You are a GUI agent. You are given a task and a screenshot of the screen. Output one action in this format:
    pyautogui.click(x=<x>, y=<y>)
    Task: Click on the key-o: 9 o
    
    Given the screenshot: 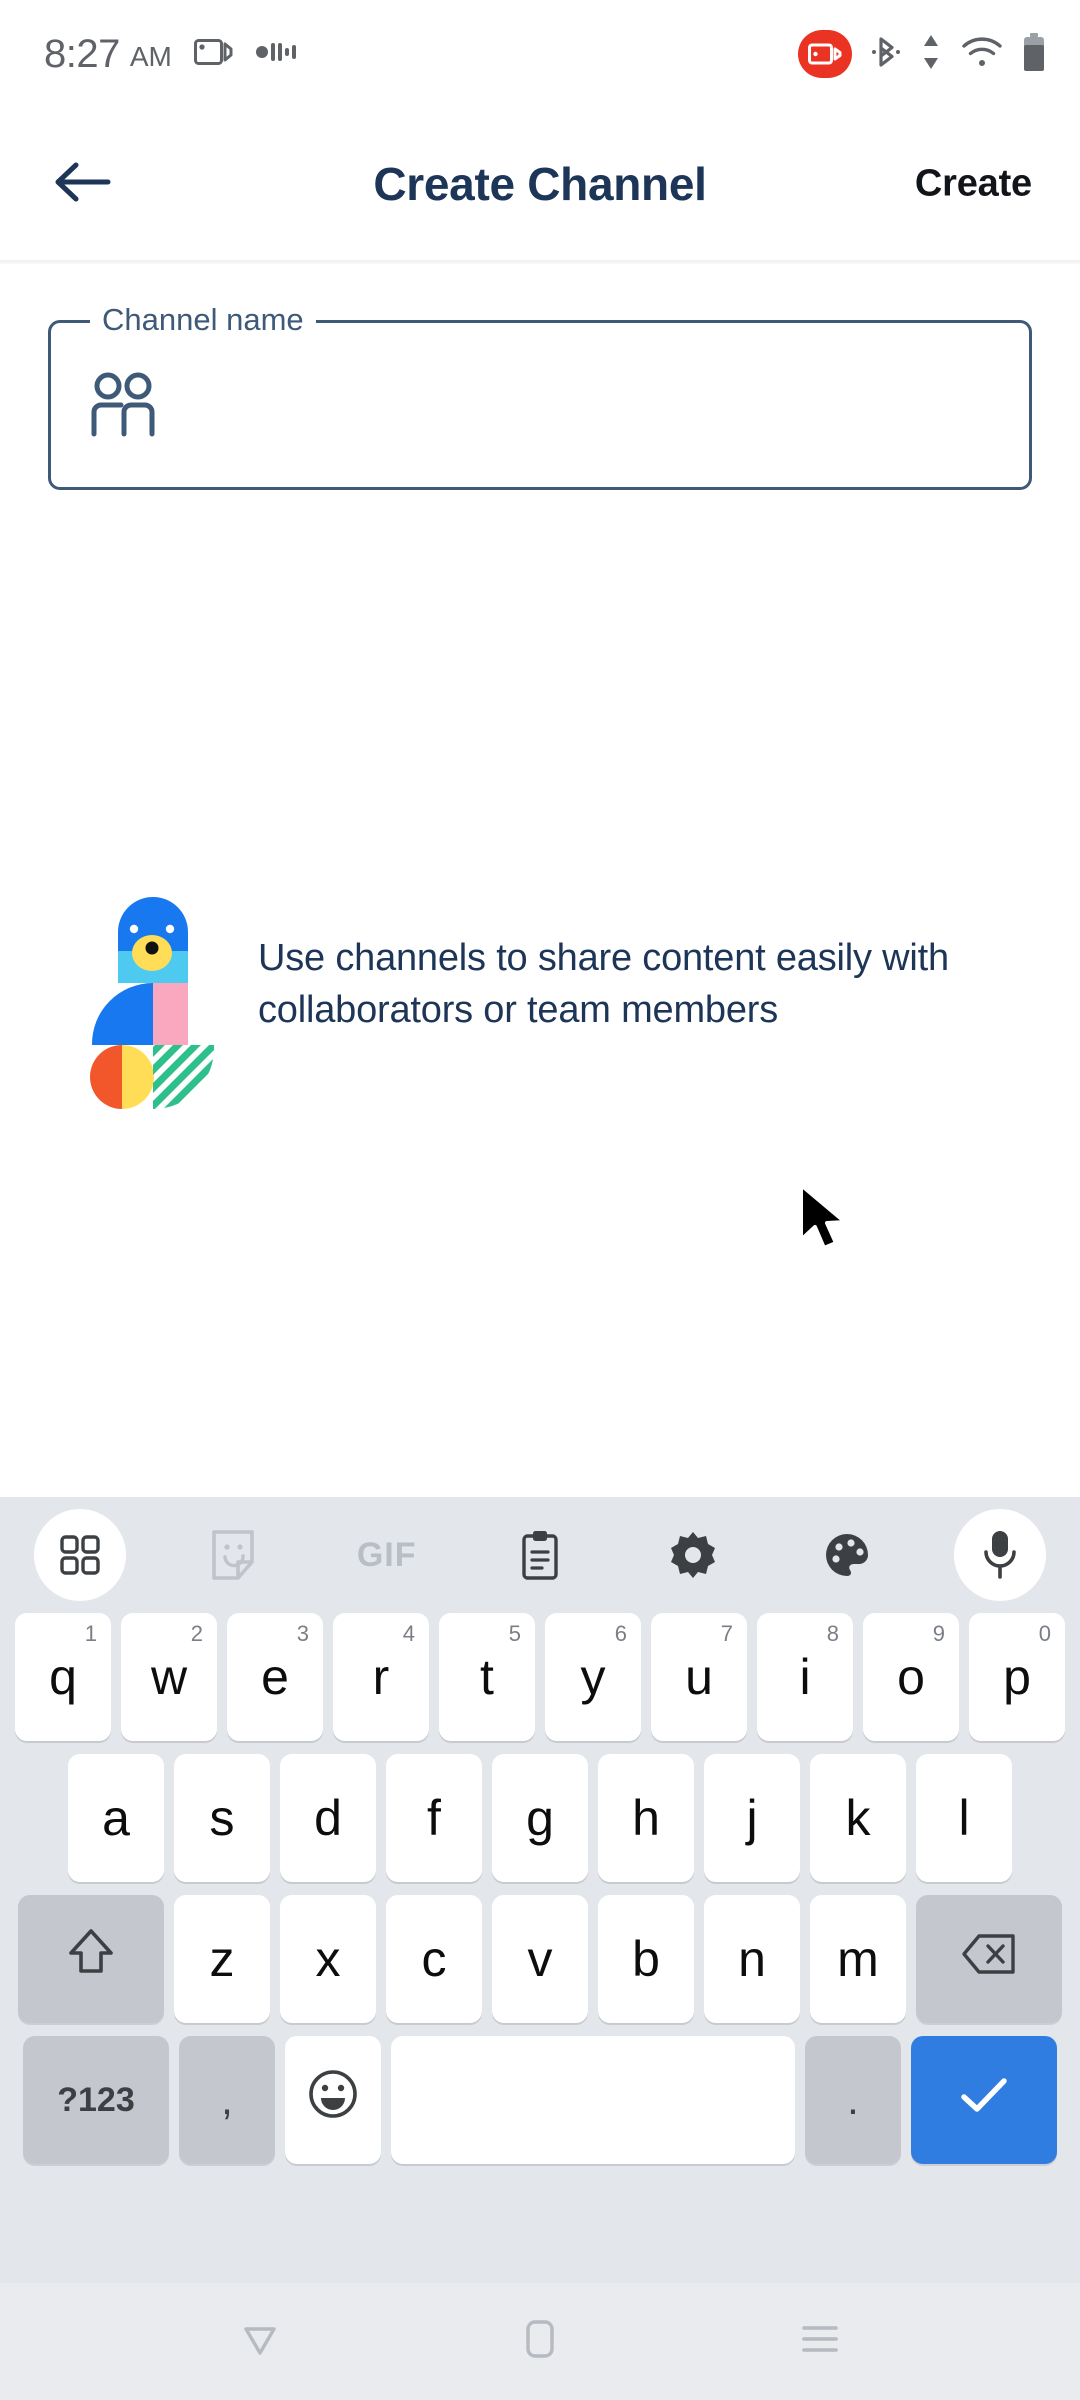 What is the action you would take?
    pyautogui.click(x=911, y=1677)
    